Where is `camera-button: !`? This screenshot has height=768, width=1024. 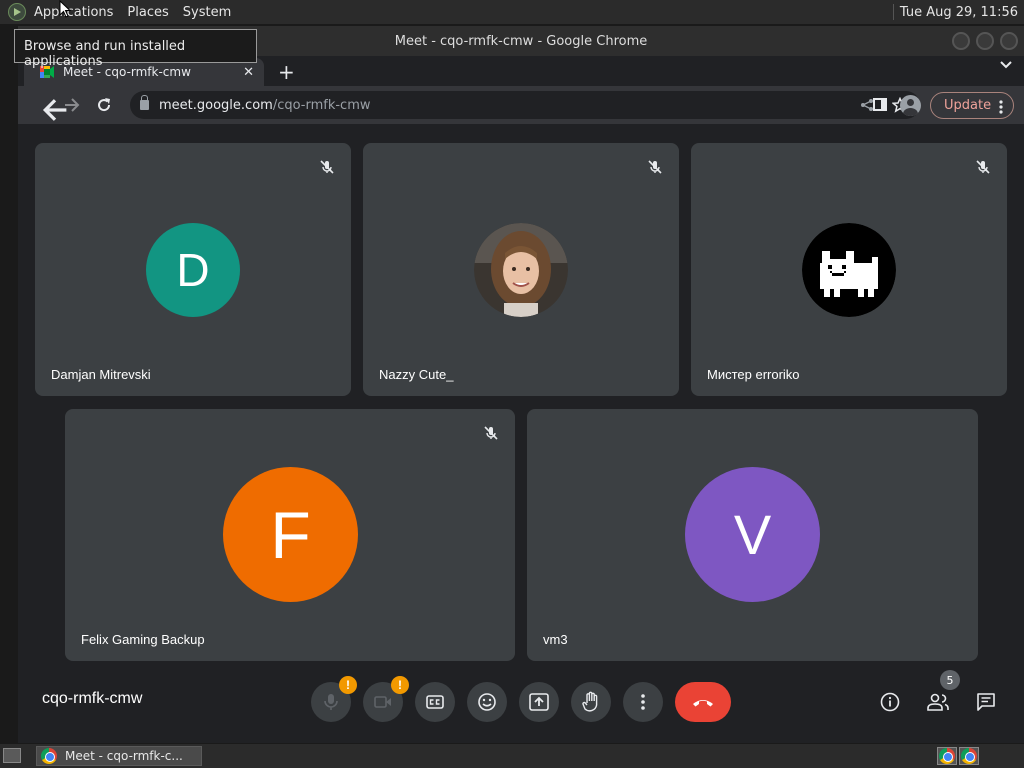
camera-button: ! is located at coordinates (386, 699).